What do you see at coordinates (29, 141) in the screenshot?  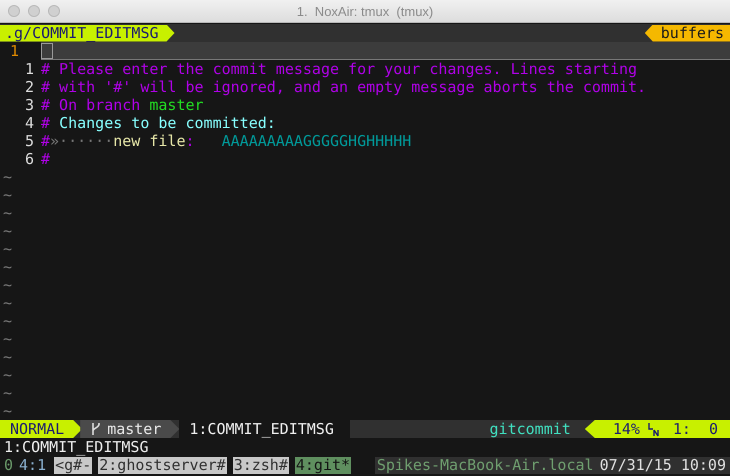 I see `line-number: 5` at bounding box center [29, 141].